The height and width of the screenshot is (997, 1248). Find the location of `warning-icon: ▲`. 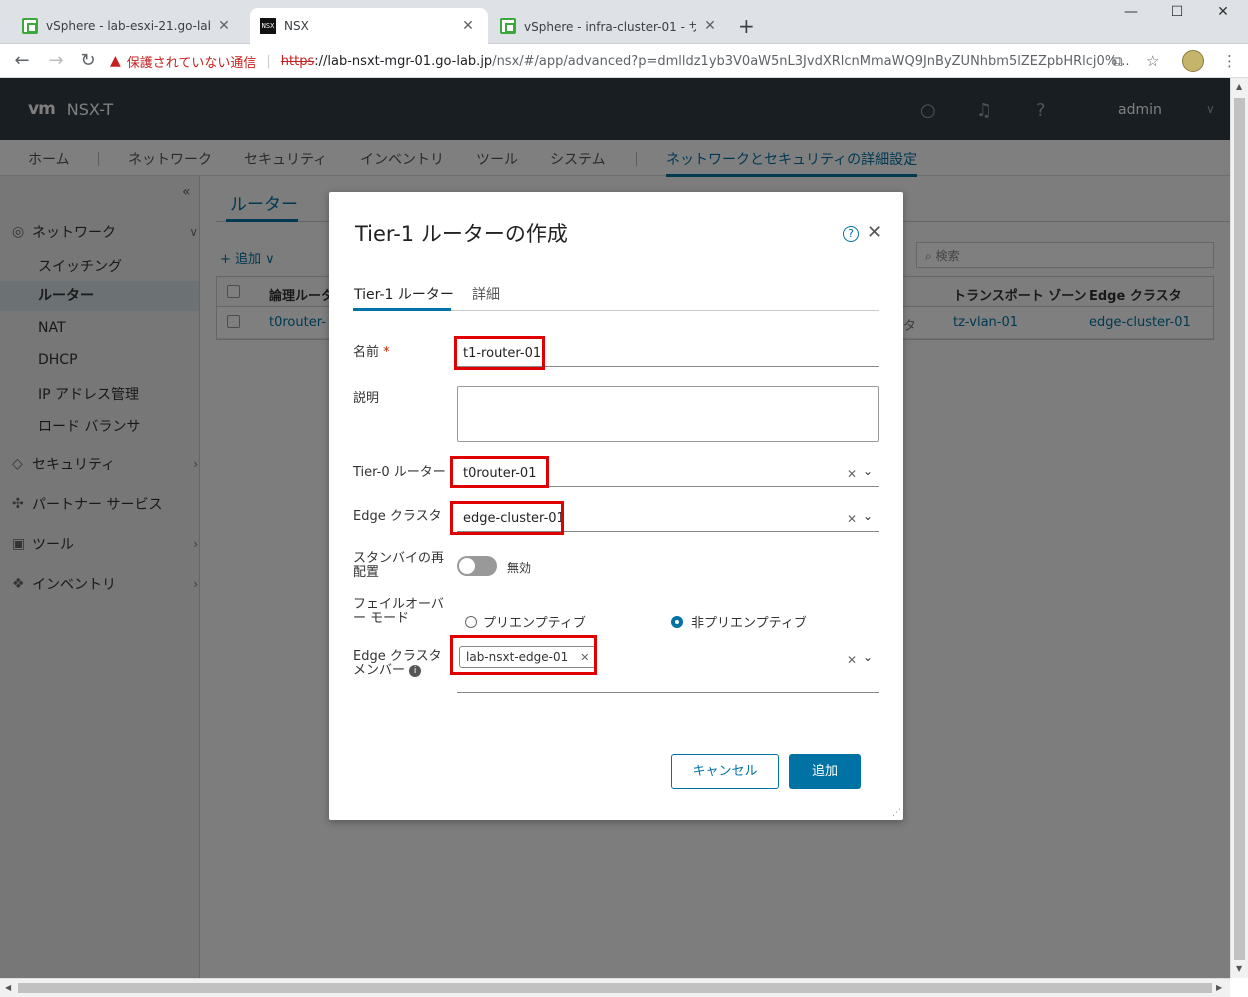

warning-icon: ▲ is located at coordinates (115, 61).